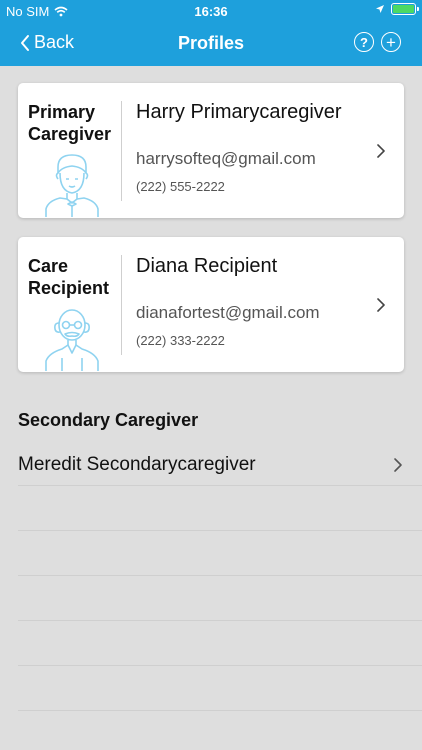 The height and width of the screenshot is (750, 422). Describe the element at coordinates (211, 44) in the screenshot. I see `navigation-bar: Back Profiles ? +` at that location.